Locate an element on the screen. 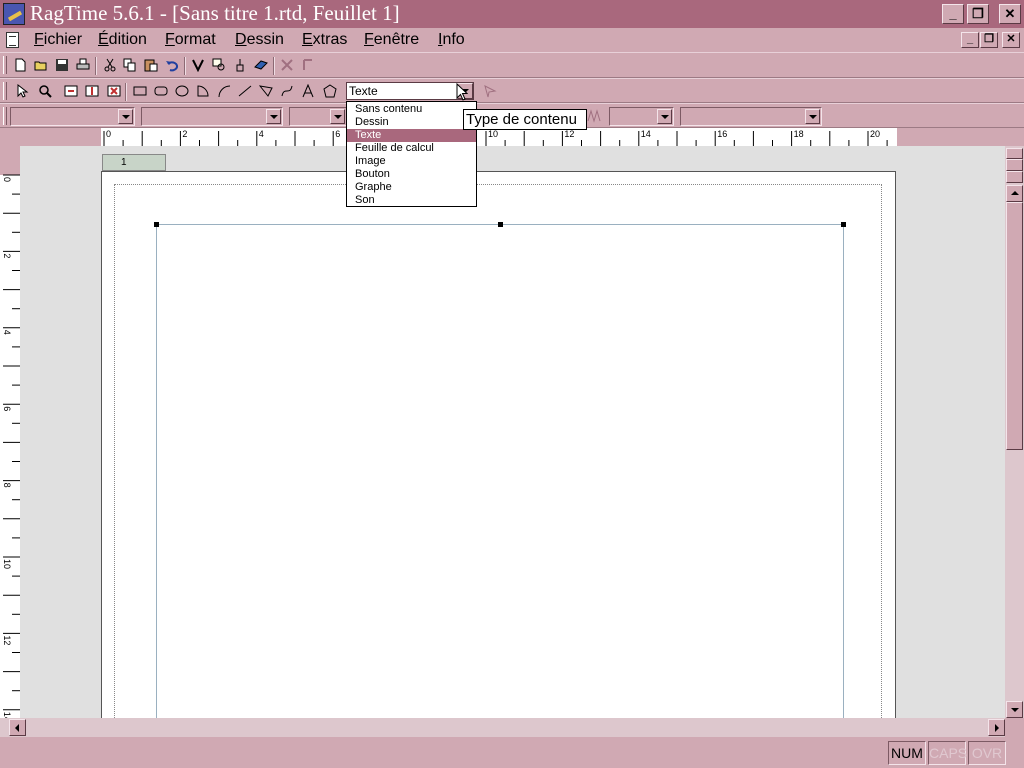  vertical-scroll-thumb is located at coordinates (1014, 326).